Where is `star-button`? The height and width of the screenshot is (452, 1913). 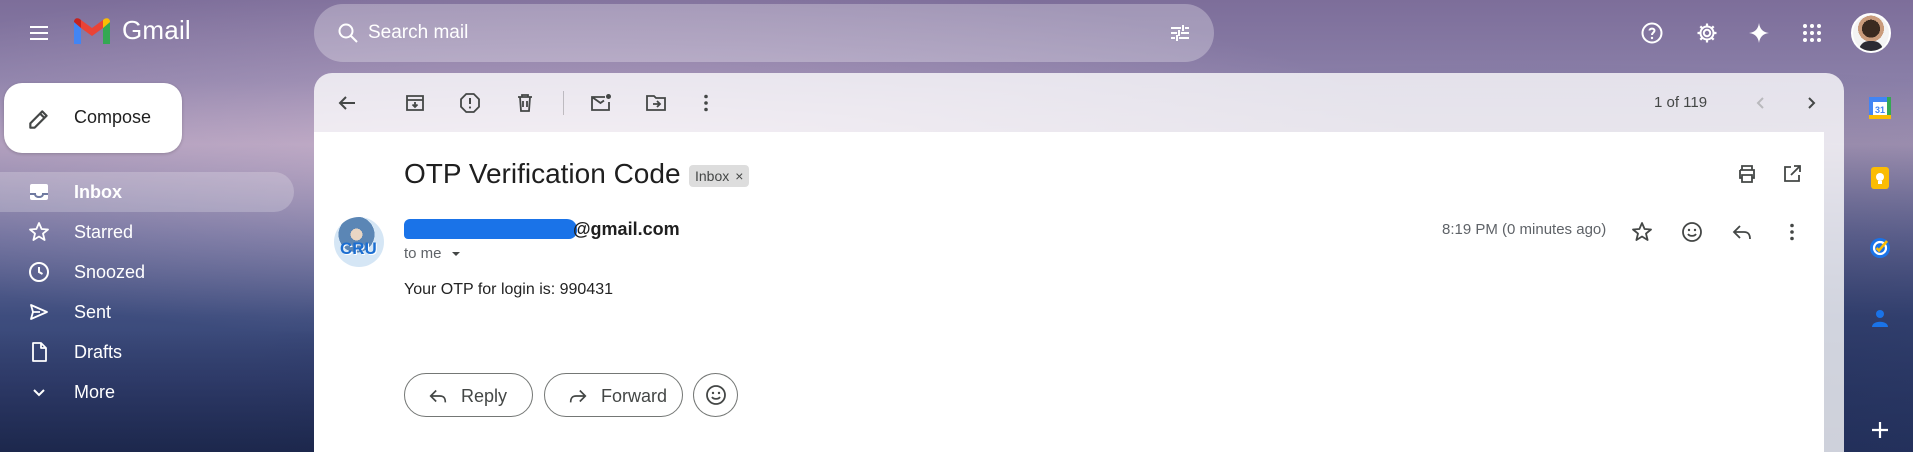 star-button is located at coordinates (1642, 232).